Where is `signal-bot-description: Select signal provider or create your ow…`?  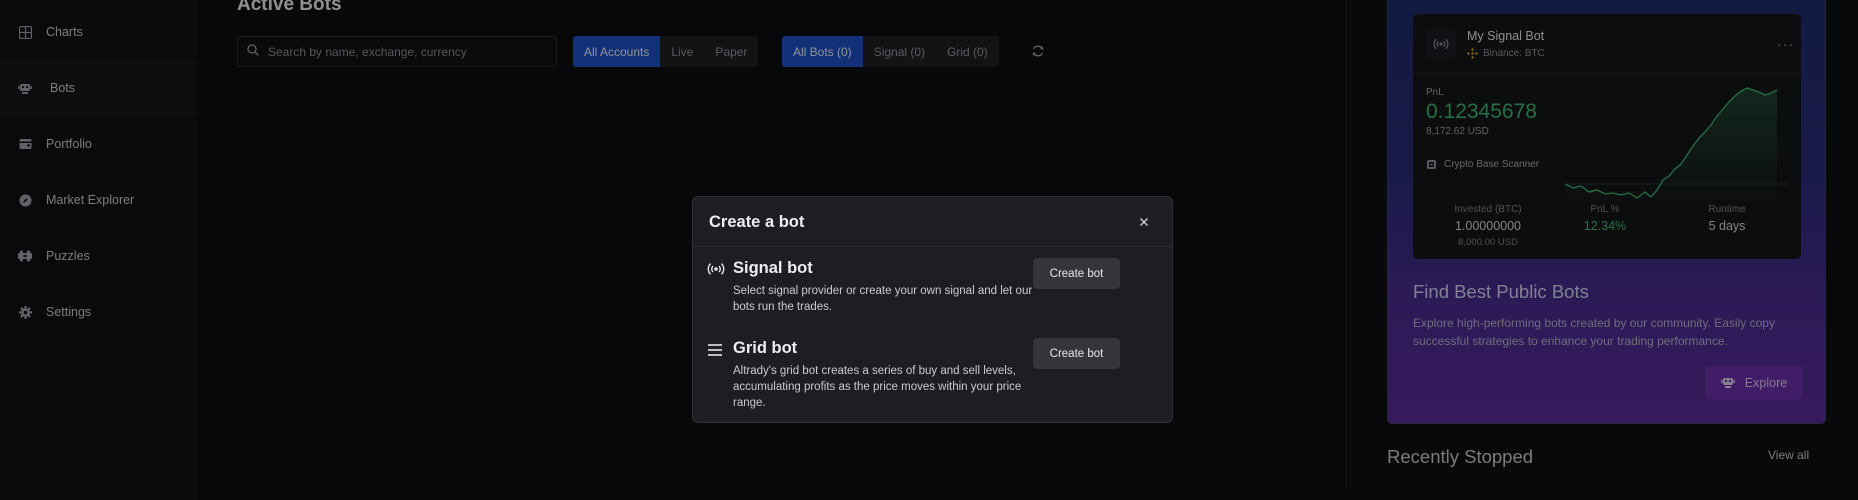
signal-bot-description: Select signal provider or create your ow… is located at coordinates (883, 299).